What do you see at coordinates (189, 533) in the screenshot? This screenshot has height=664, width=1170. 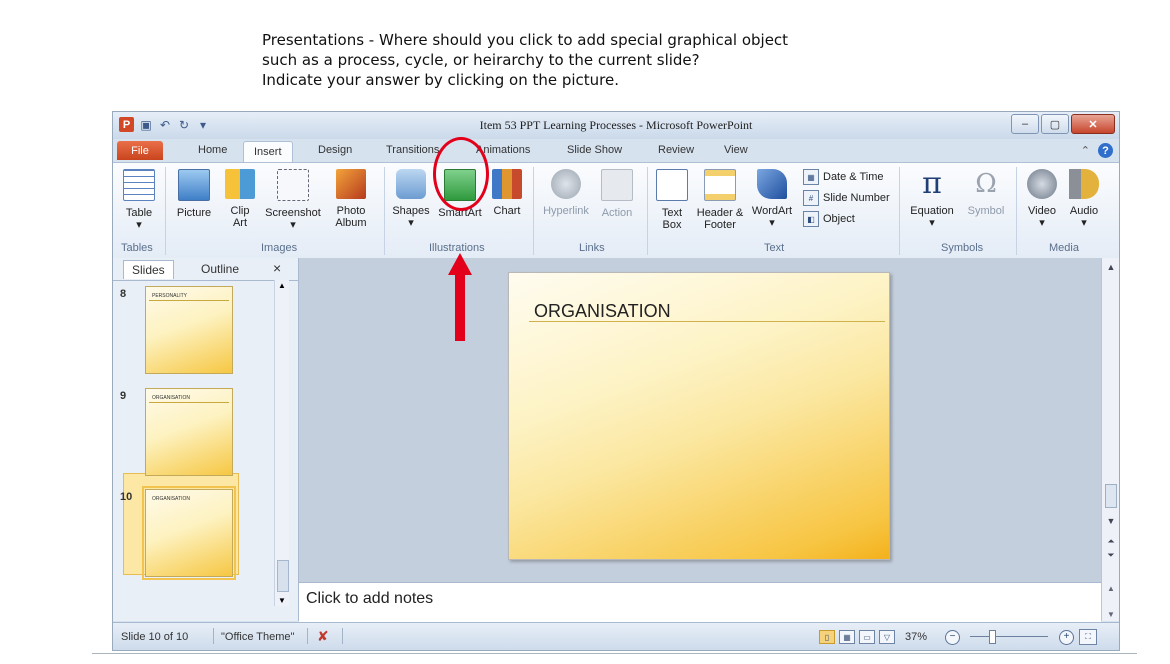 I see `slide-thumbnail-10: ORGANISATION` at bounding box center [189, 533].